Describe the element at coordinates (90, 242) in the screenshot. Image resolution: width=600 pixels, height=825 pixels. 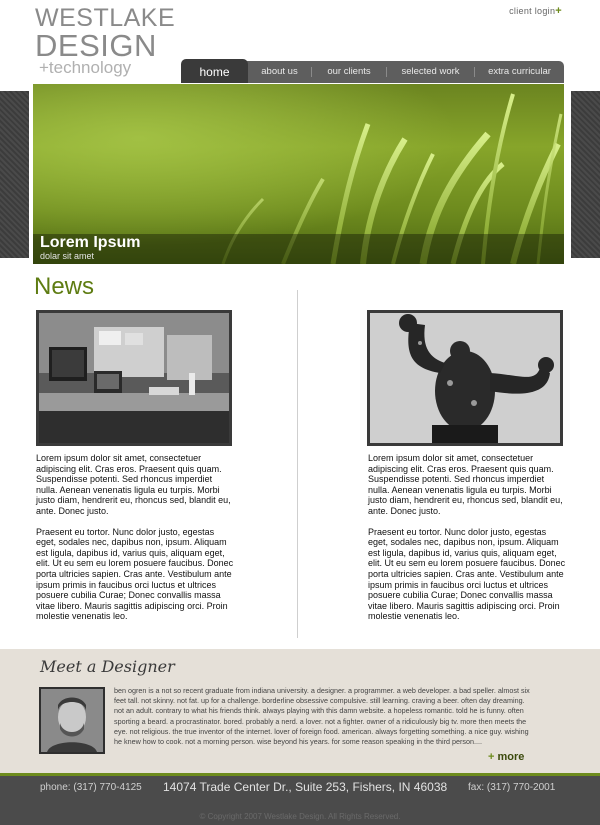
I see `hero-title: Lorem Ipsum` at that location.